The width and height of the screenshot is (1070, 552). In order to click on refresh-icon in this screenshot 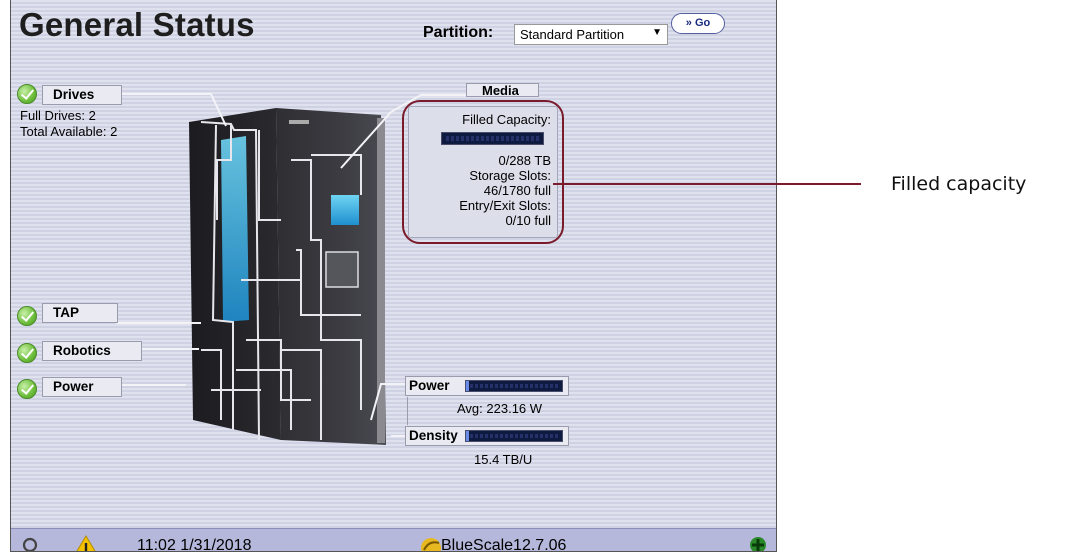, I will do `click(30, 544)`.